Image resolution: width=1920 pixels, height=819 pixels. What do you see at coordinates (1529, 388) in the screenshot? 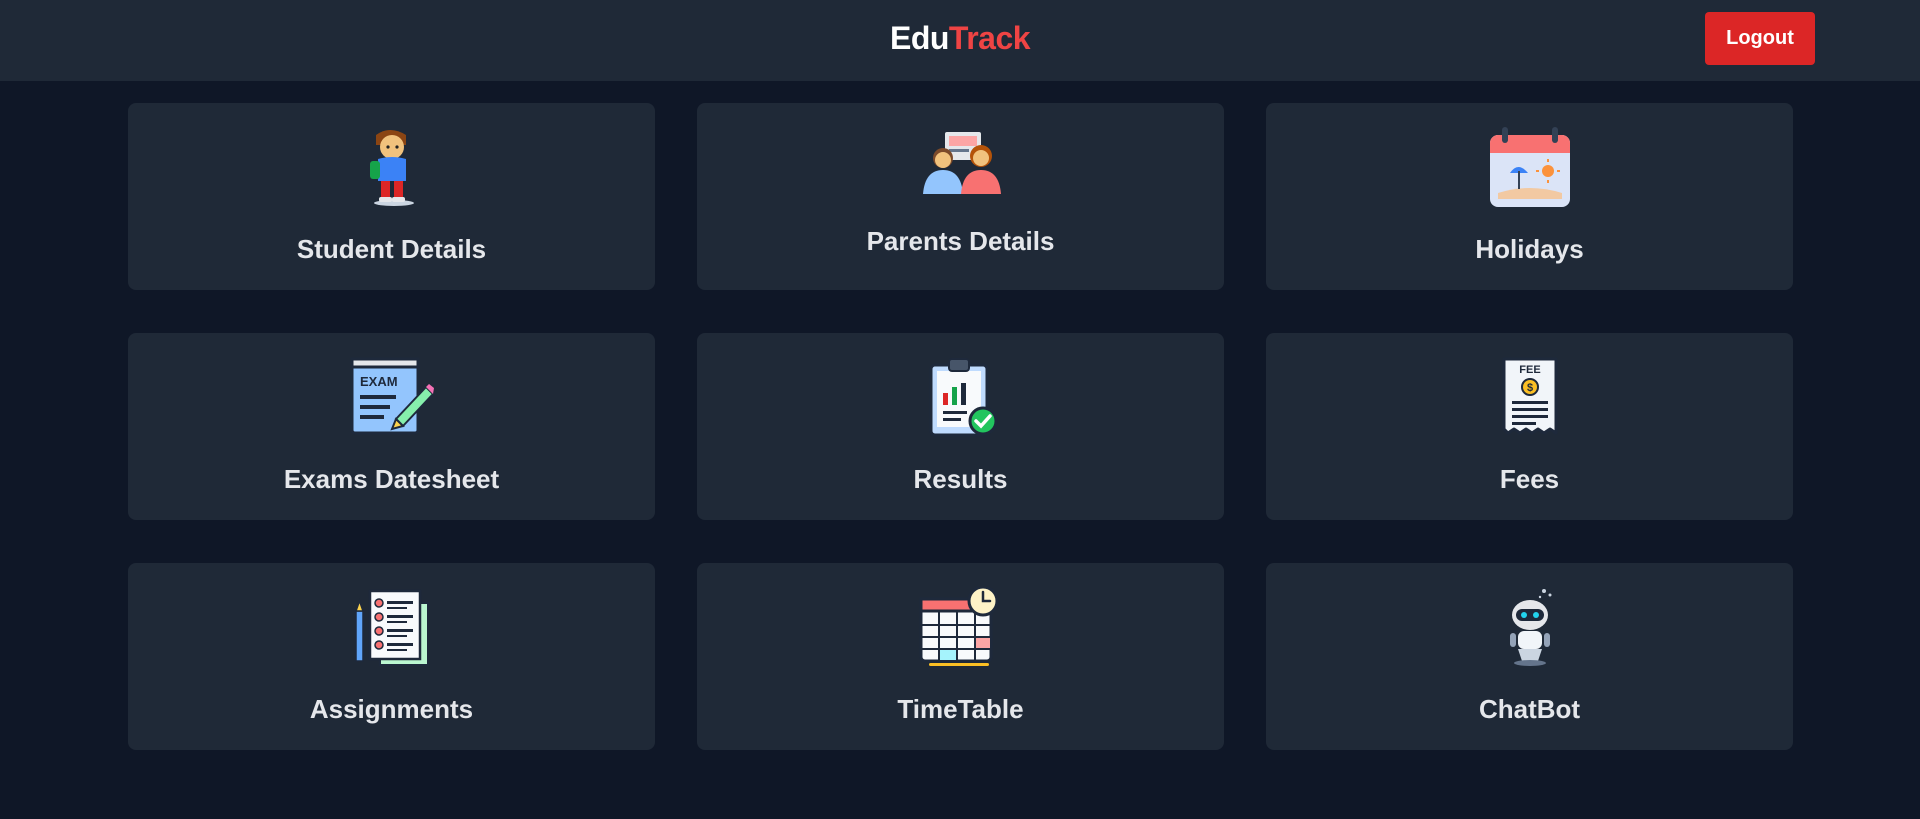
I see `fee-dollar-symbol: $` at bounding box center [1529, 388].